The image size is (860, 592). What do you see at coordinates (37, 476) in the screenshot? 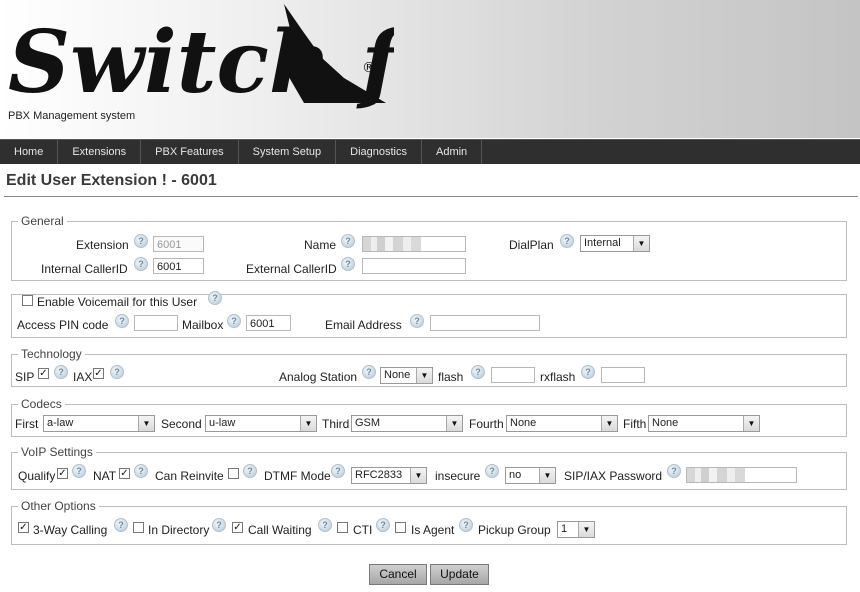
I see `qualify-label: Qualify` at bounding box center [37, 476].